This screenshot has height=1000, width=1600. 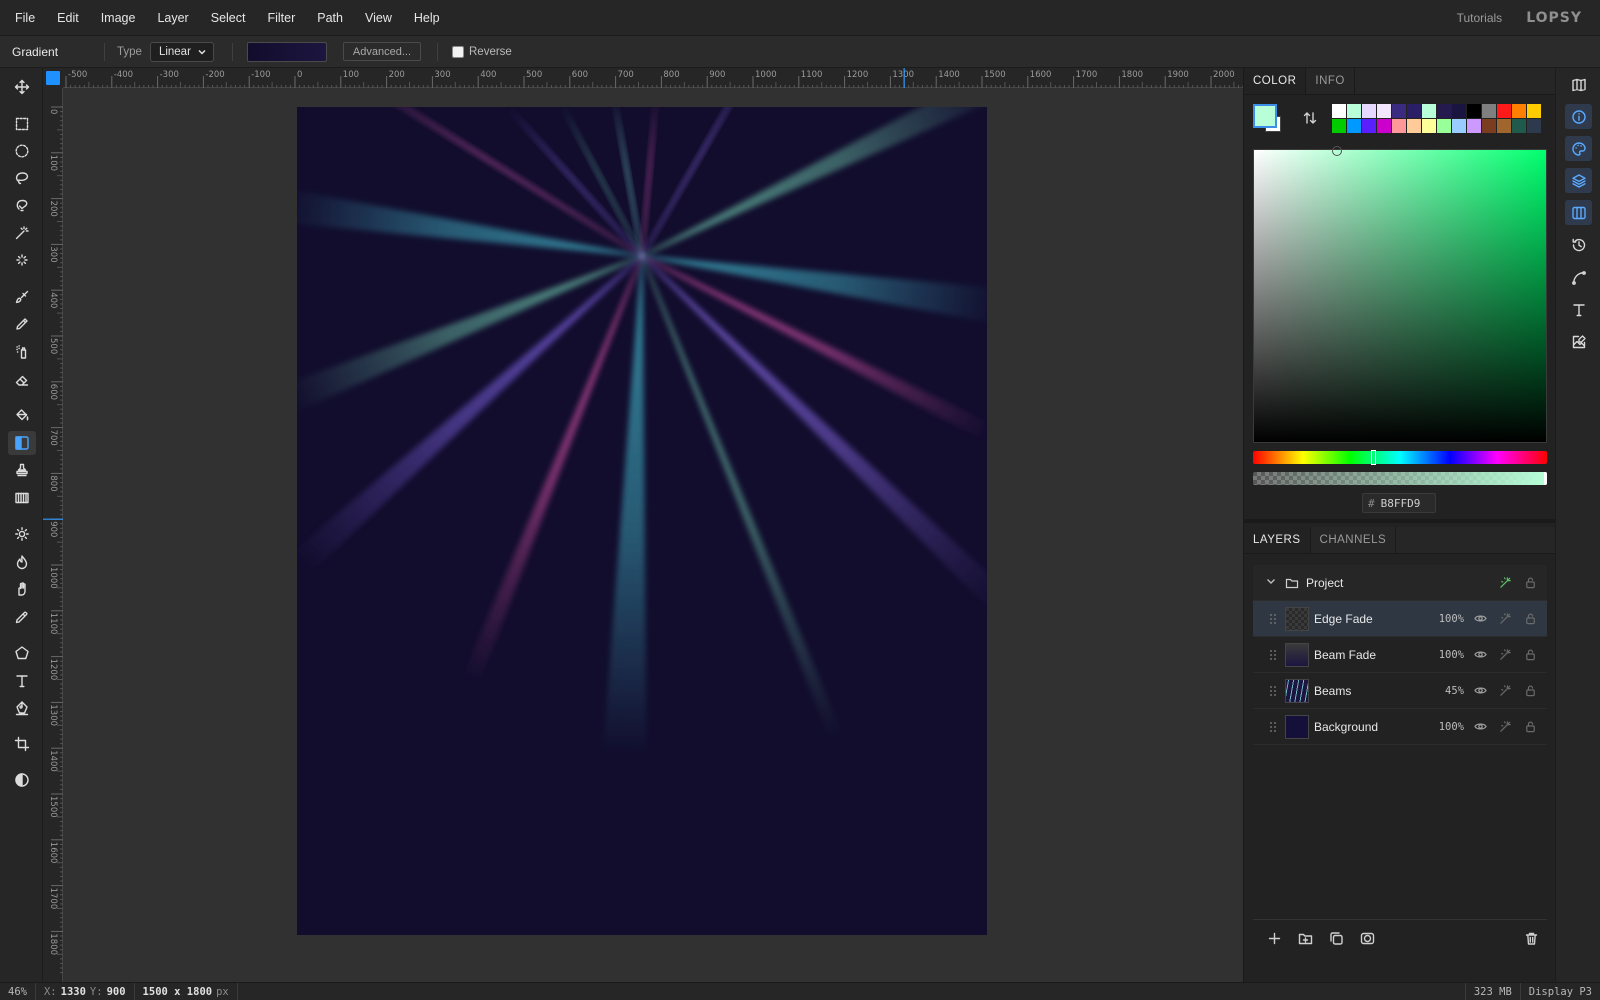 What do you see at coordinates (1274, 939) in the screenshot?
I see `add-layer-icon` at bounding box center [1274, 939].